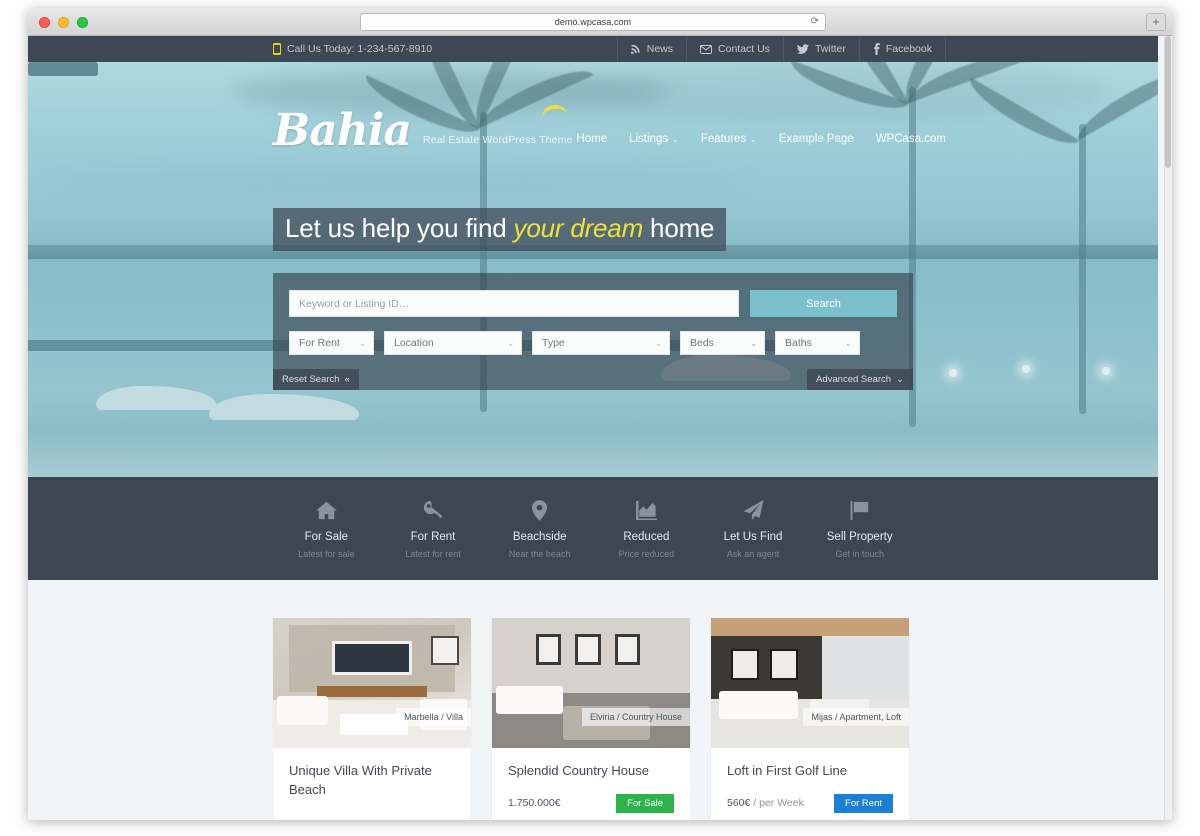 Image resolution: width=1200 pixels, height=836 pixels. What do you see at coordinates (360, 49) in the screenshot?
I see `phone-text: Call Us Today: 1-234-567-8910` at bounding box center [360, 49].